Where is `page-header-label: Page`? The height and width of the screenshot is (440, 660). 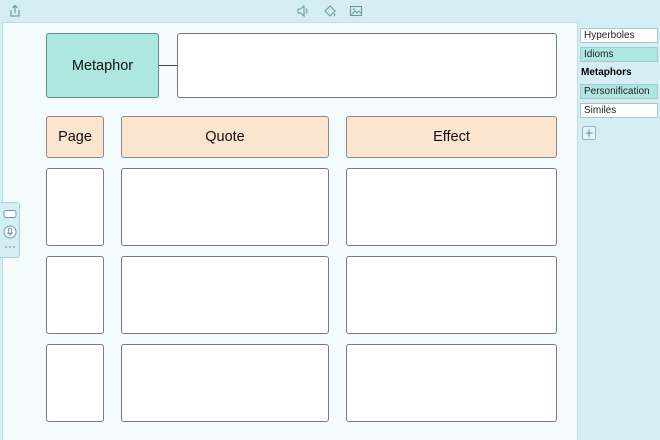 page-header-label: Page is located at coordinates (75, 137).